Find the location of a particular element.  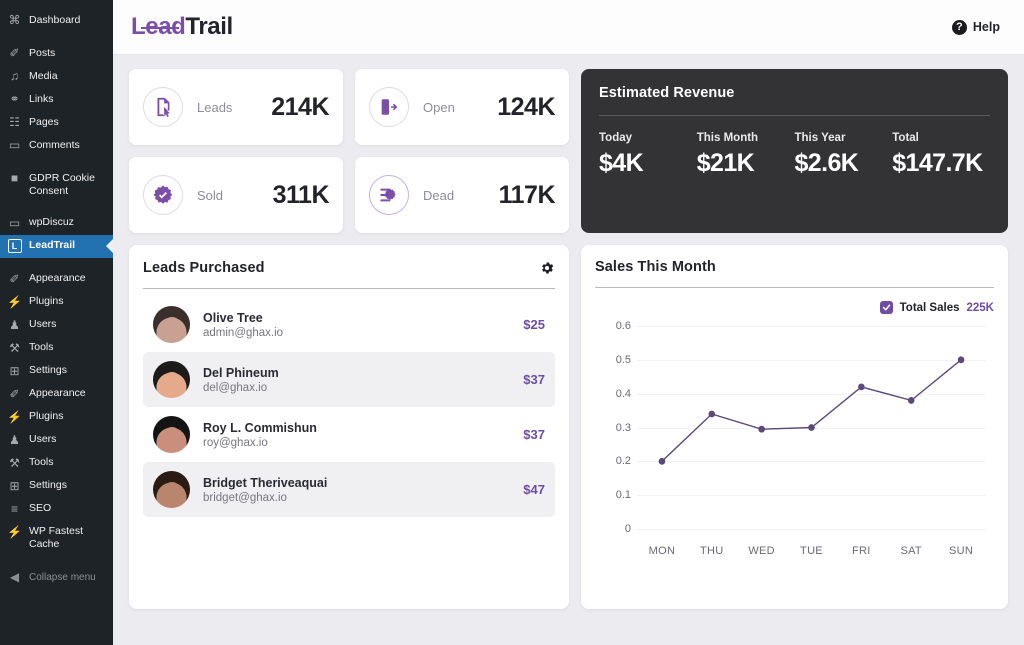

stat-label: Sold is located at coordinates (210, 195).